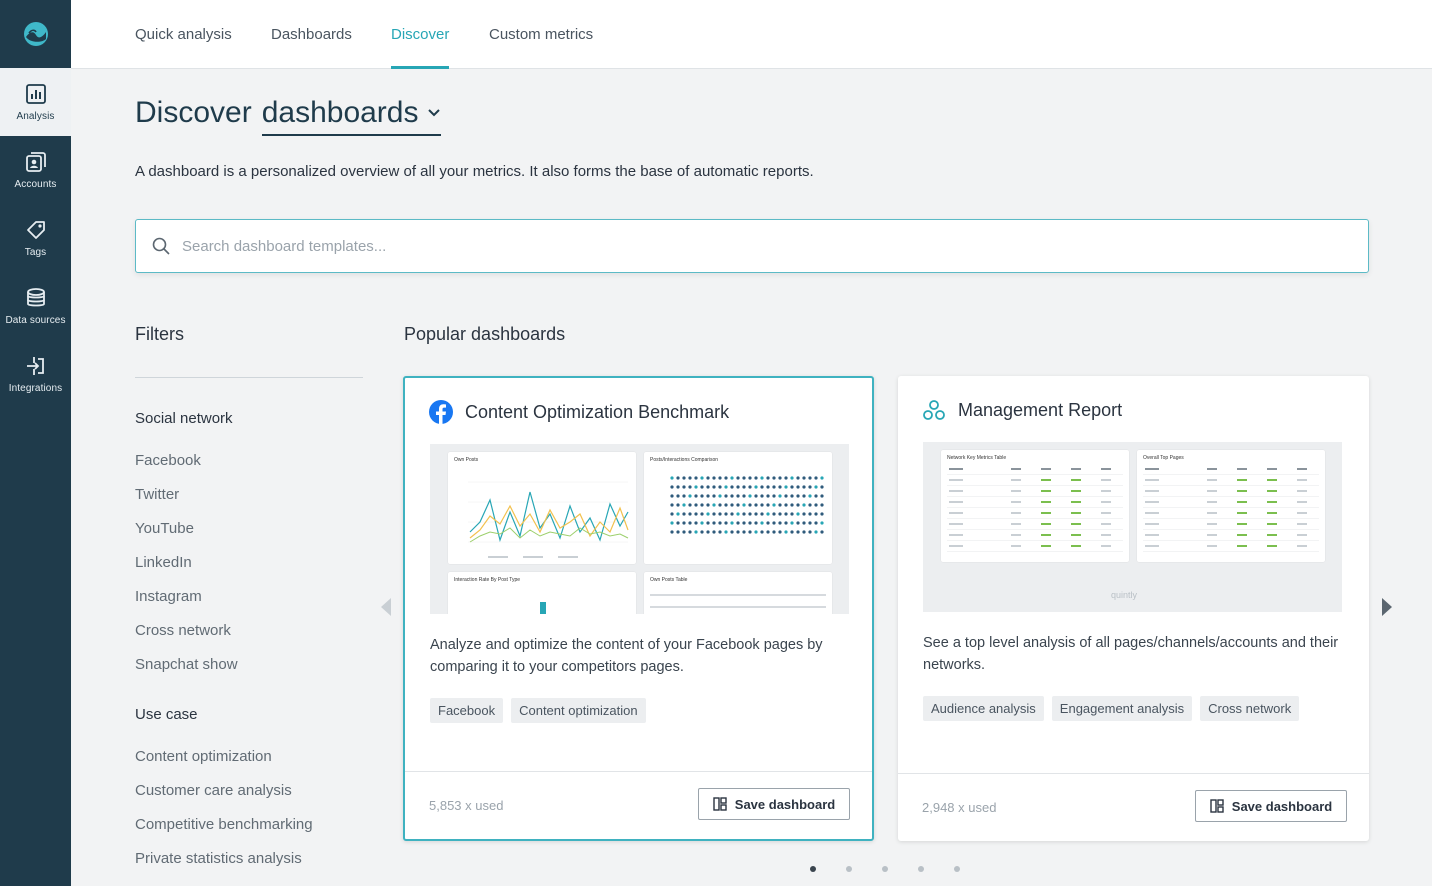 Image resolution: width=1432 pixels, height=886 pixels. I want to click on filter-group-use-case: Use case, so click(166, 714).